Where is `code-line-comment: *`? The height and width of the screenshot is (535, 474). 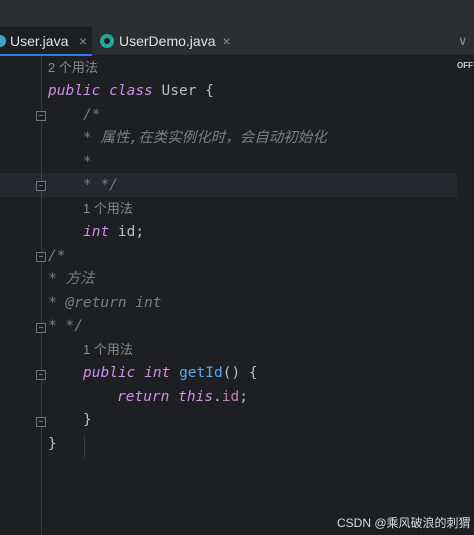
code-line-comment: * is located at coordinates (87, 162).